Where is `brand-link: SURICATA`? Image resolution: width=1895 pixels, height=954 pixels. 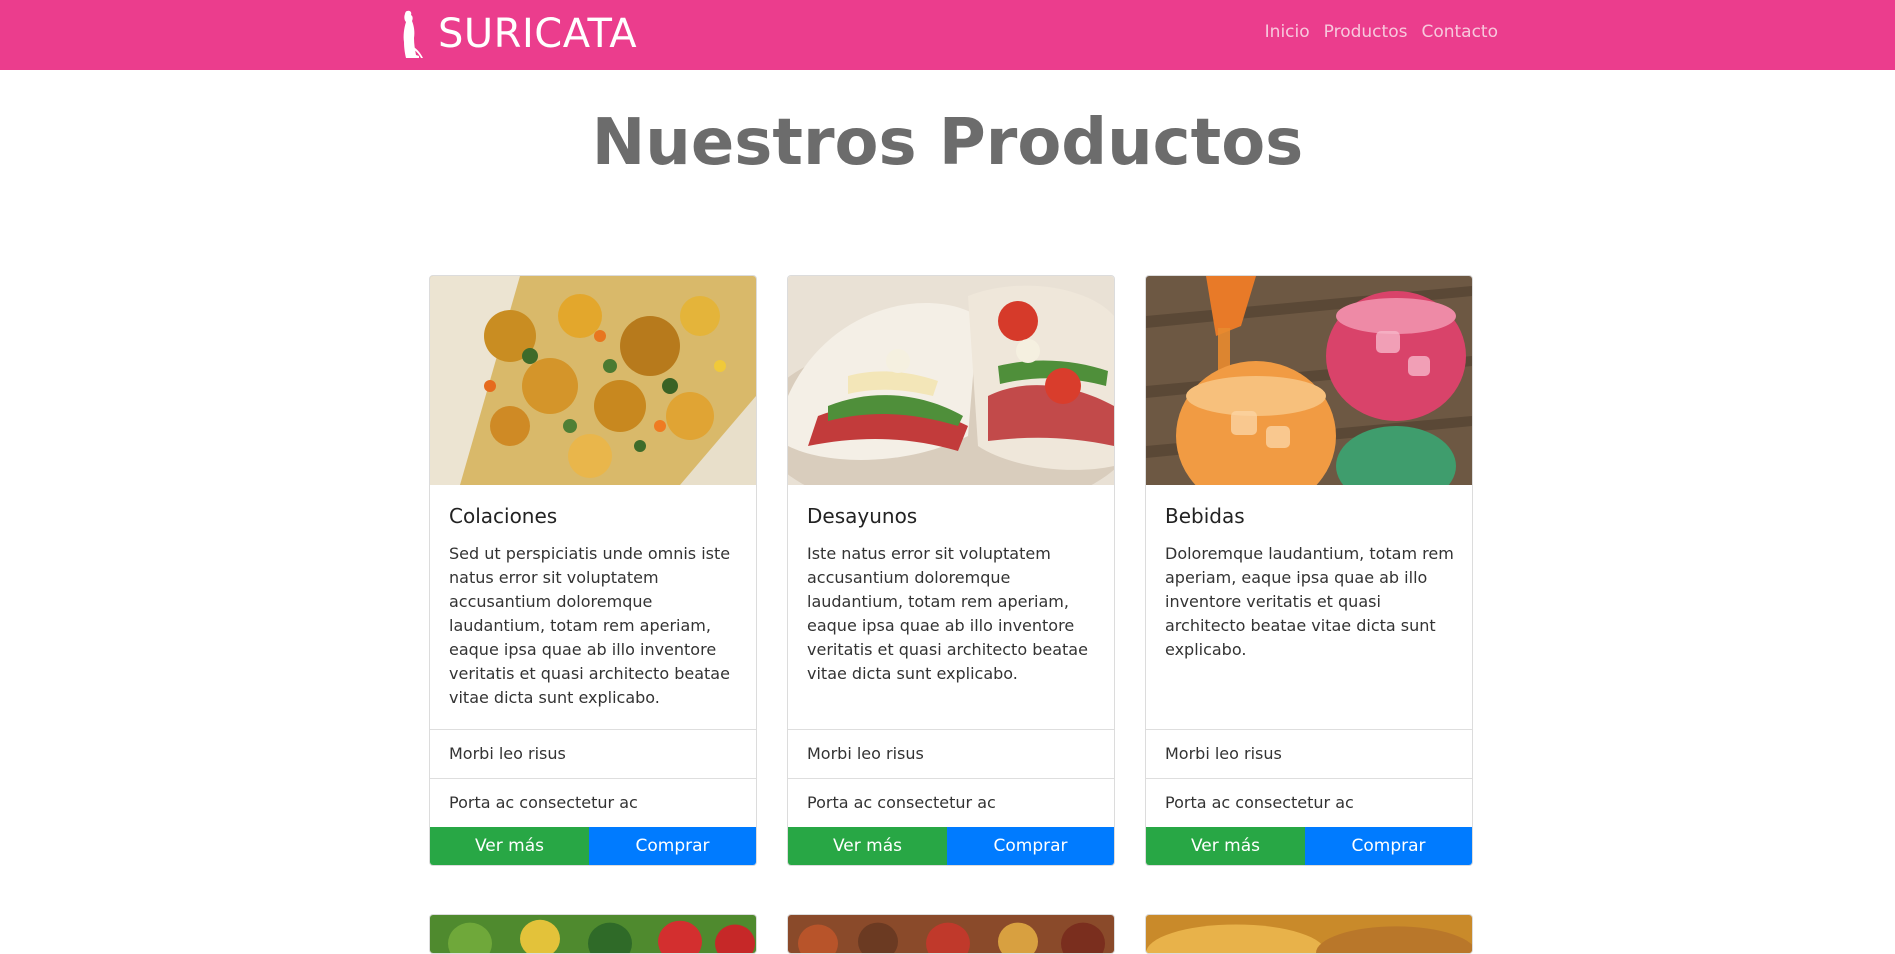
brand-link: SURICATA is located at coordinates (514, 34).